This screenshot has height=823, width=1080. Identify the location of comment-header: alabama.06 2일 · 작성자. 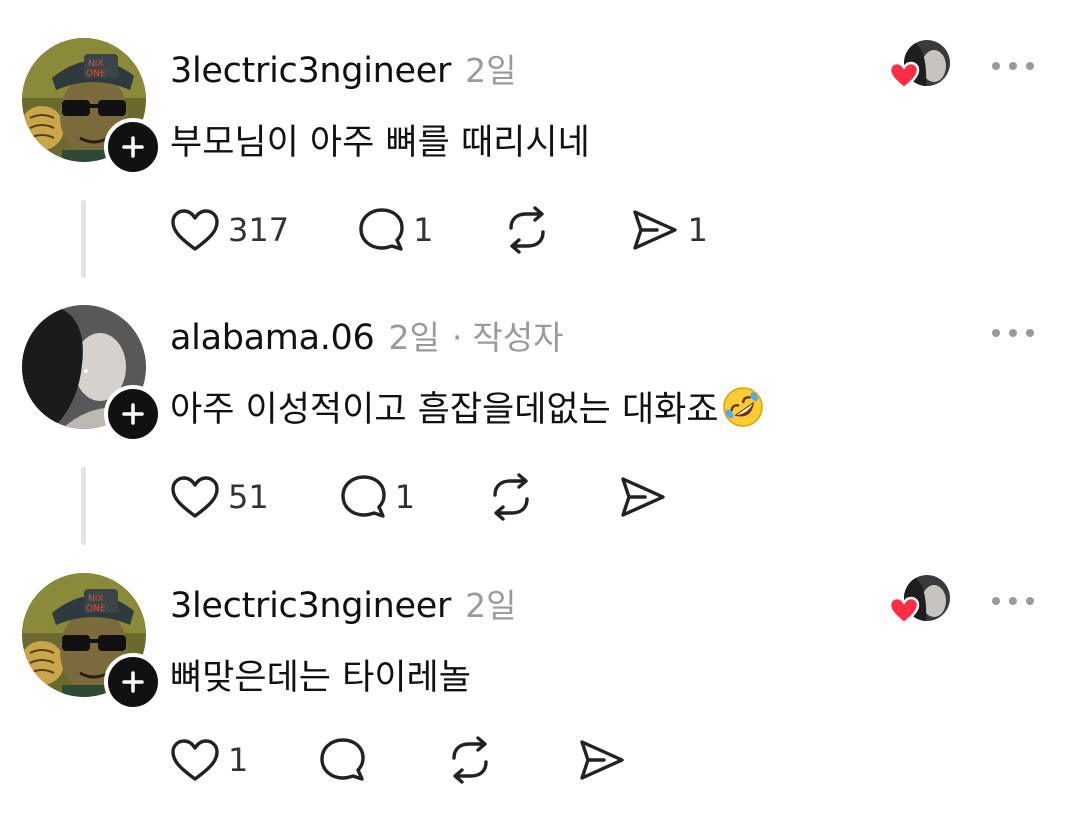
(366, 335).